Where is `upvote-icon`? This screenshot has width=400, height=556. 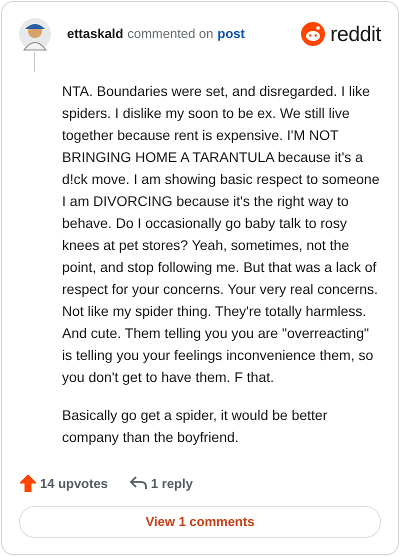
upvote-icon is located at coordinates (28, 483).